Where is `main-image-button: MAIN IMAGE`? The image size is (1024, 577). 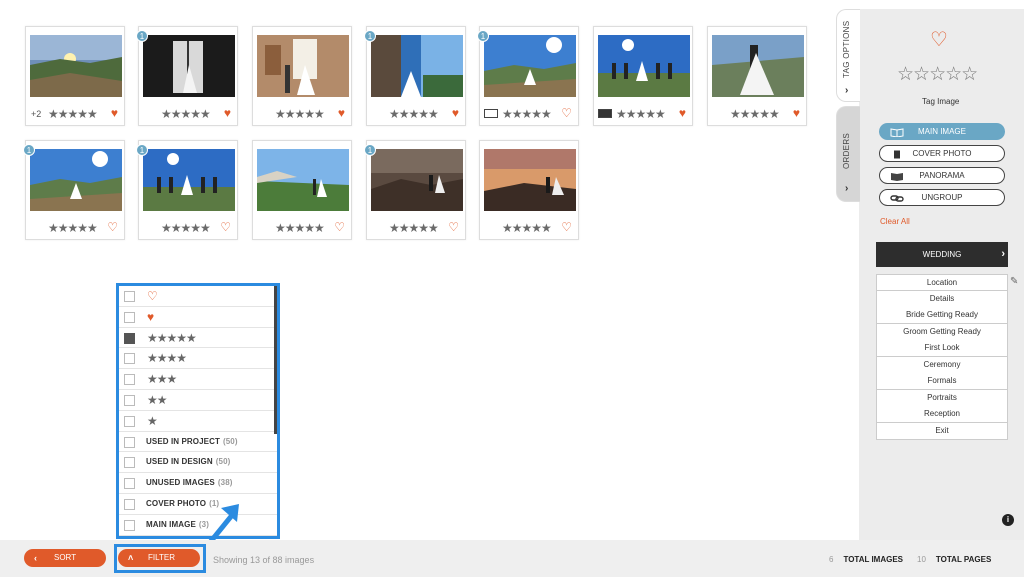
main-image-button: MAIN IMAGE is located at coordinates (942, 131).